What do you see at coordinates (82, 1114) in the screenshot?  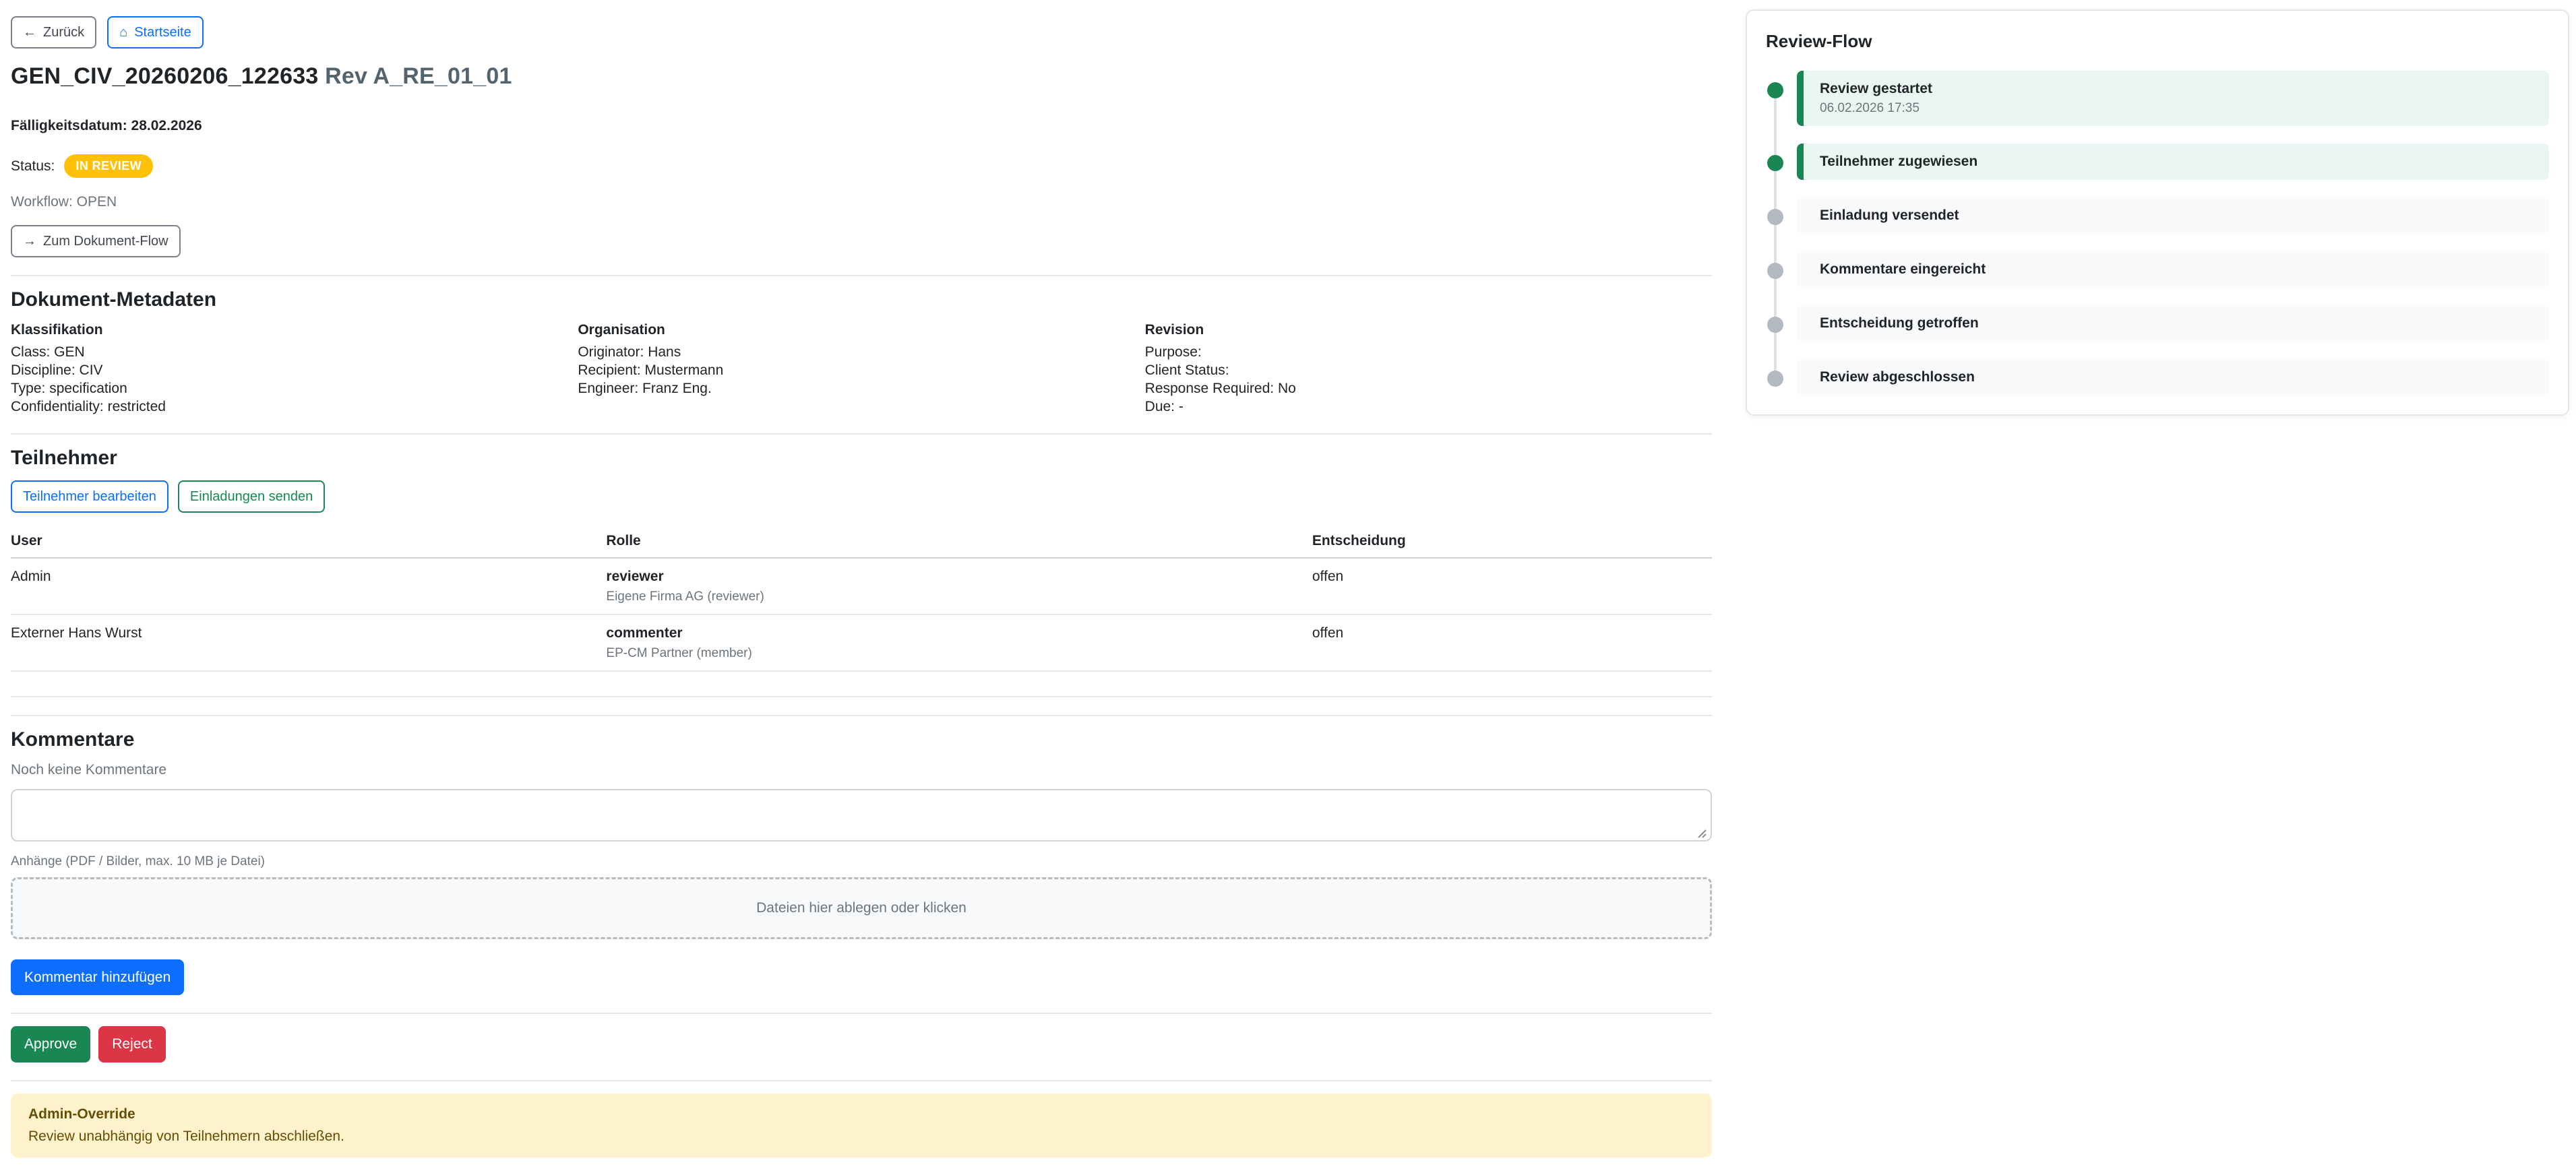 I see `admin-override-title: Admin-Override` at bounding box center [82, 1114].